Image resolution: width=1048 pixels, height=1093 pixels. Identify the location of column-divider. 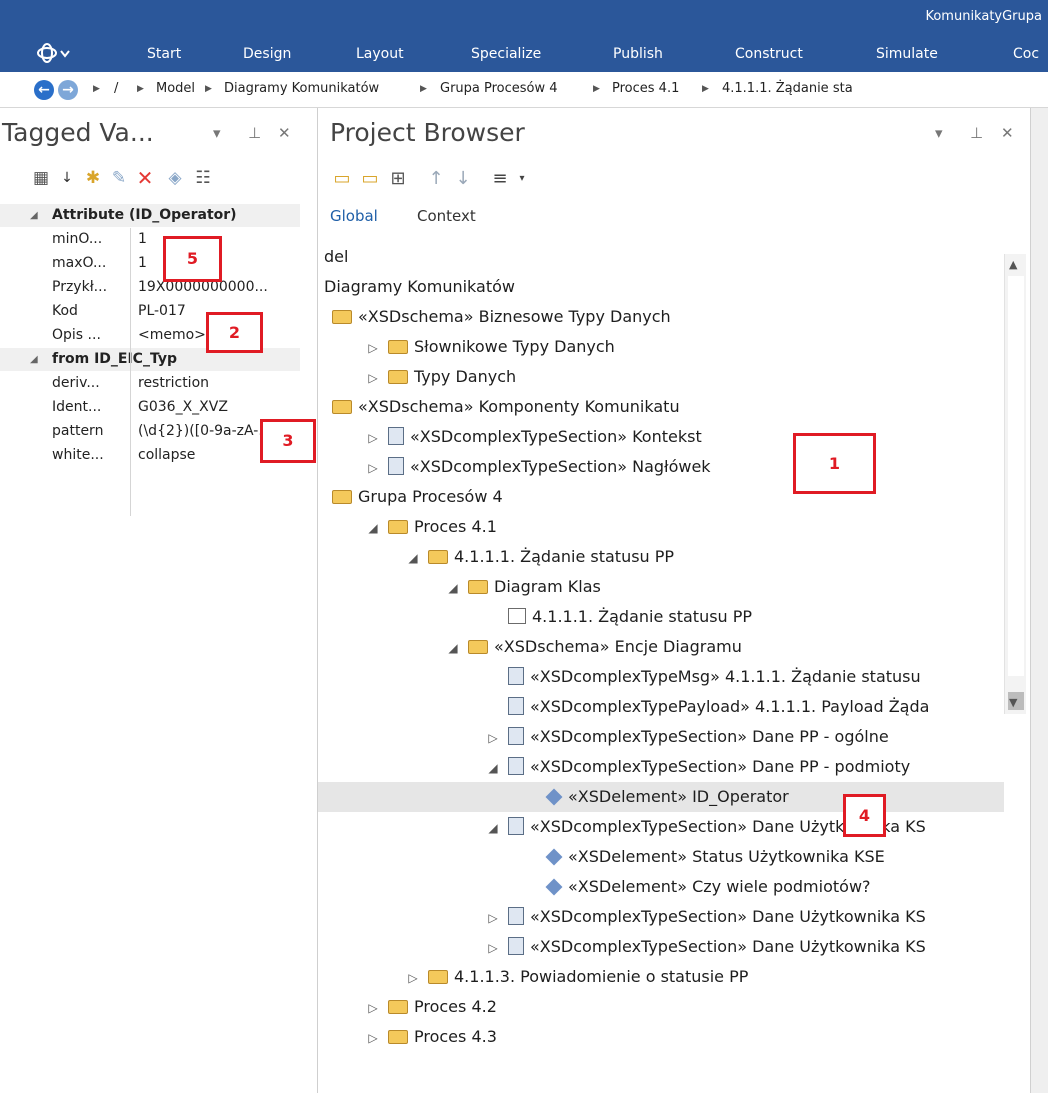
(130, 372).